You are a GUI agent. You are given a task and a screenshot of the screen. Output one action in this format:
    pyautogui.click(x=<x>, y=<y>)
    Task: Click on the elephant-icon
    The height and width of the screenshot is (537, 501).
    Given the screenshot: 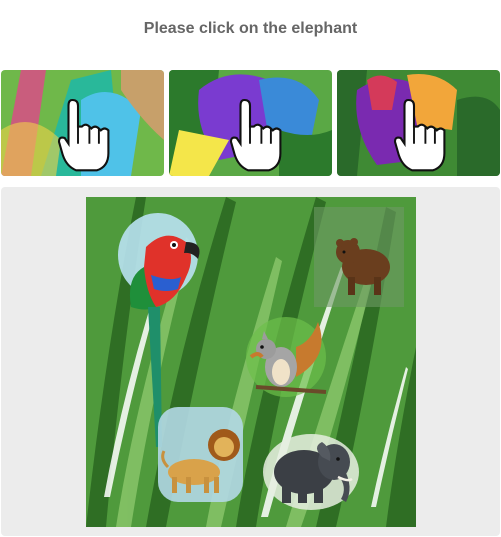 What is the action you would take?
    pyautogui.click(x=311, y=472)
    